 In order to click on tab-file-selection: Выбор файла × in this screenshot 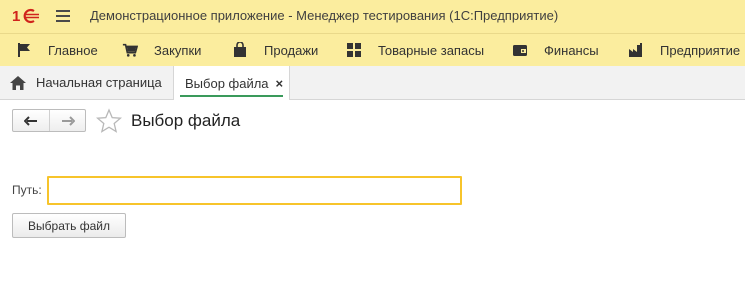, I will do `click(232, 83)`.